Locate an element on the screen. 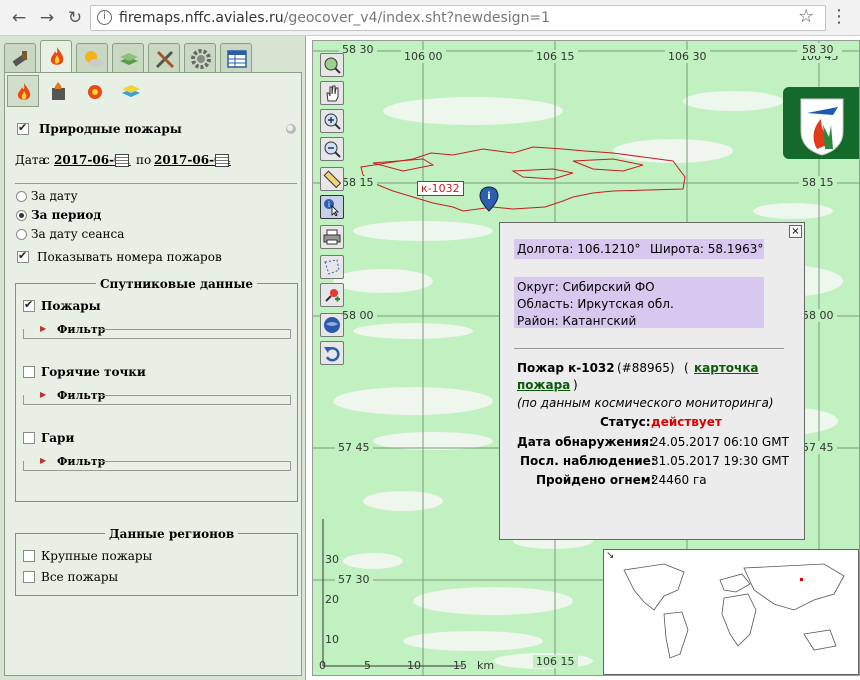 The height and width of the screenshot is (680, 860). zoom-out-button is located at coordinates (332, 149).